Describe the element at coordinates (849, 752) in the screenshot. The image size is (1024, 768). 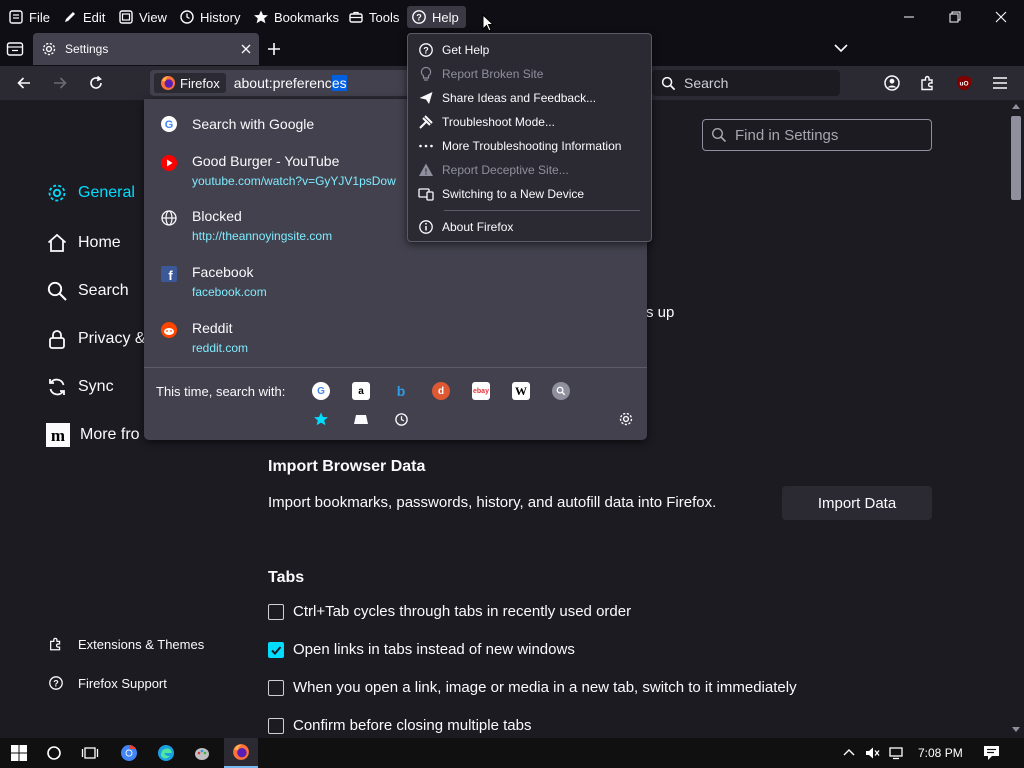
I see `chevron-up-icon` at that location.